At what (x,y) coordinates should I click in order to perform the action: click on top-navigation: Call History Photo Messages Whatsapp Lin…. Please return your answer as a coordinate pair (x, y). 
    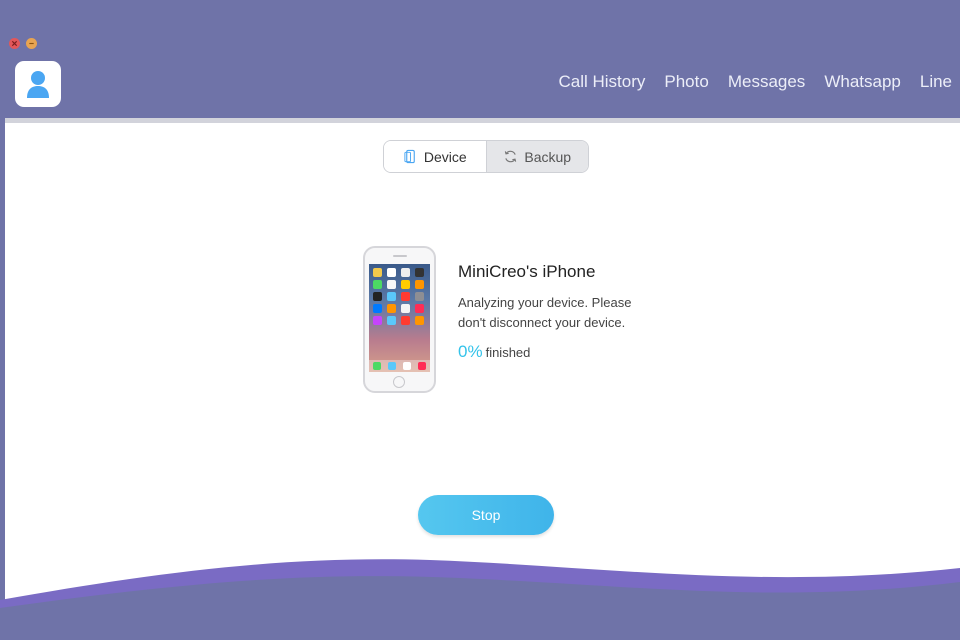
    Looking at the image, I should click on (749, 82).